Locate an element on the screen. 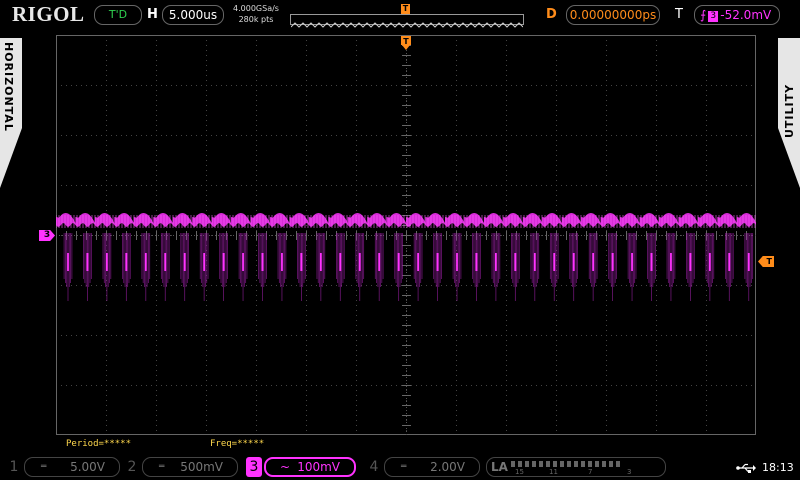  channel-3-number: 3 is located at coordinates (254, 467).